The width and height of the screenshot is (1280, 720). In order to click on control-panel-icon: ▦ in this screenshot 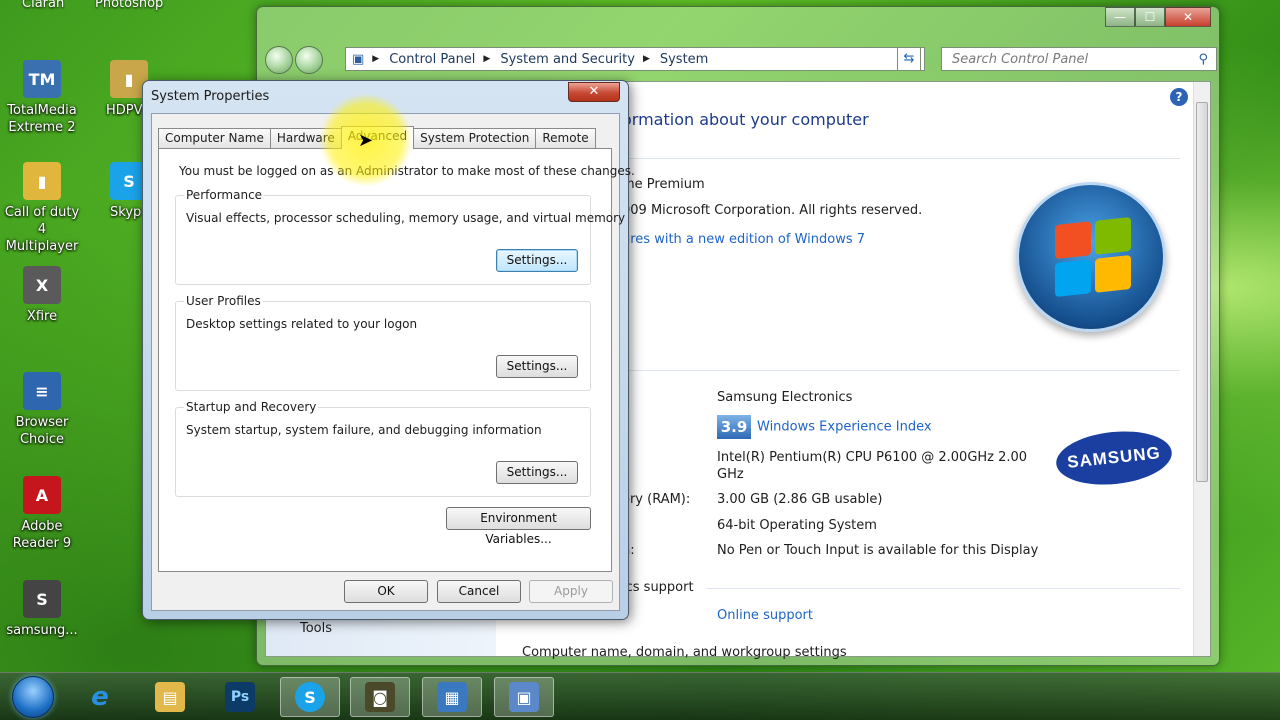, I will do `click(452, 697)`.